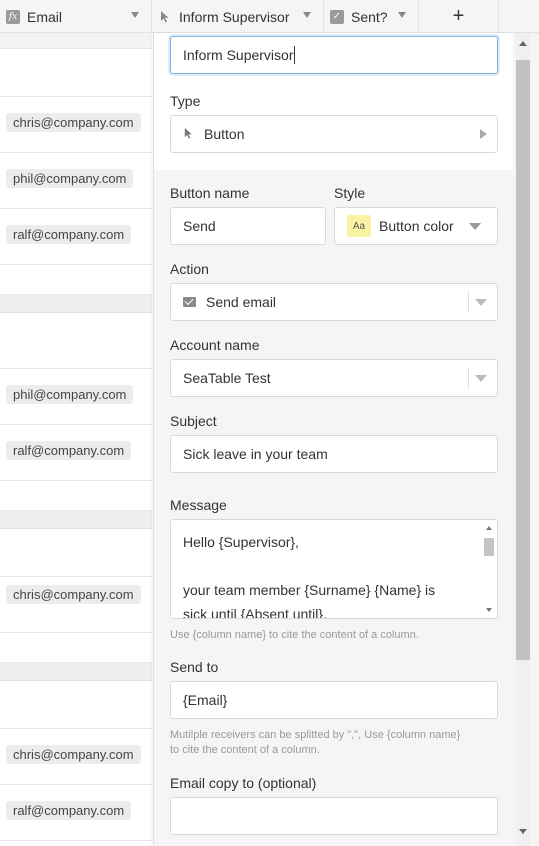 The width and height of the screenshot is (539, 846). What do you see at coordinates (189, 269) in the screenshot?
I see `action-label: Action` at bounding box center [189, 269].